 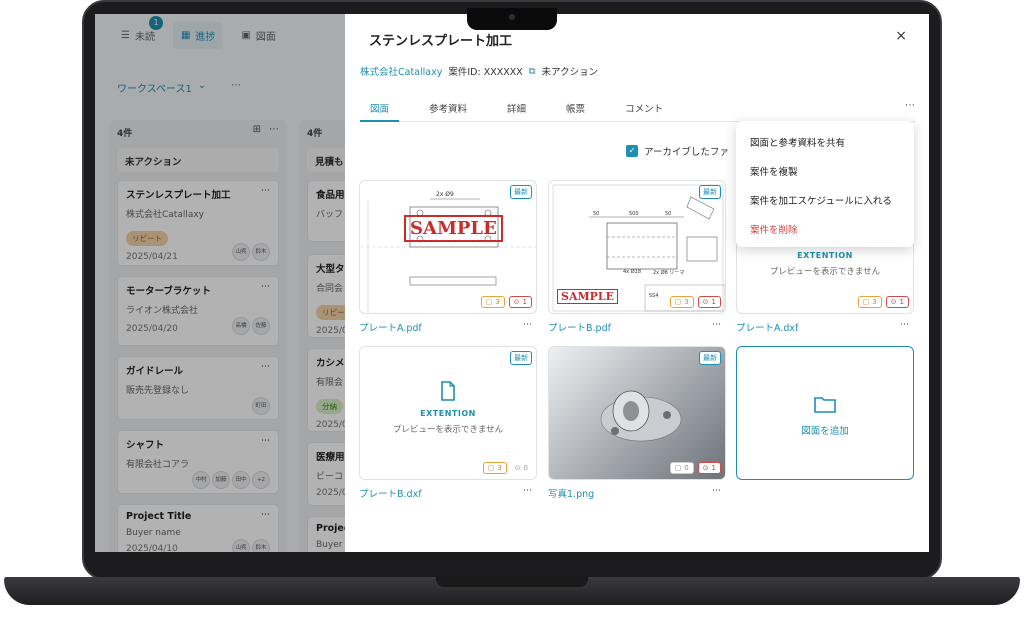 I want to click on drawing-tile: 最新 EXTENTION プレビューを表示できません ▢ 3 ⊙ 0, so click(x=448, y=413).